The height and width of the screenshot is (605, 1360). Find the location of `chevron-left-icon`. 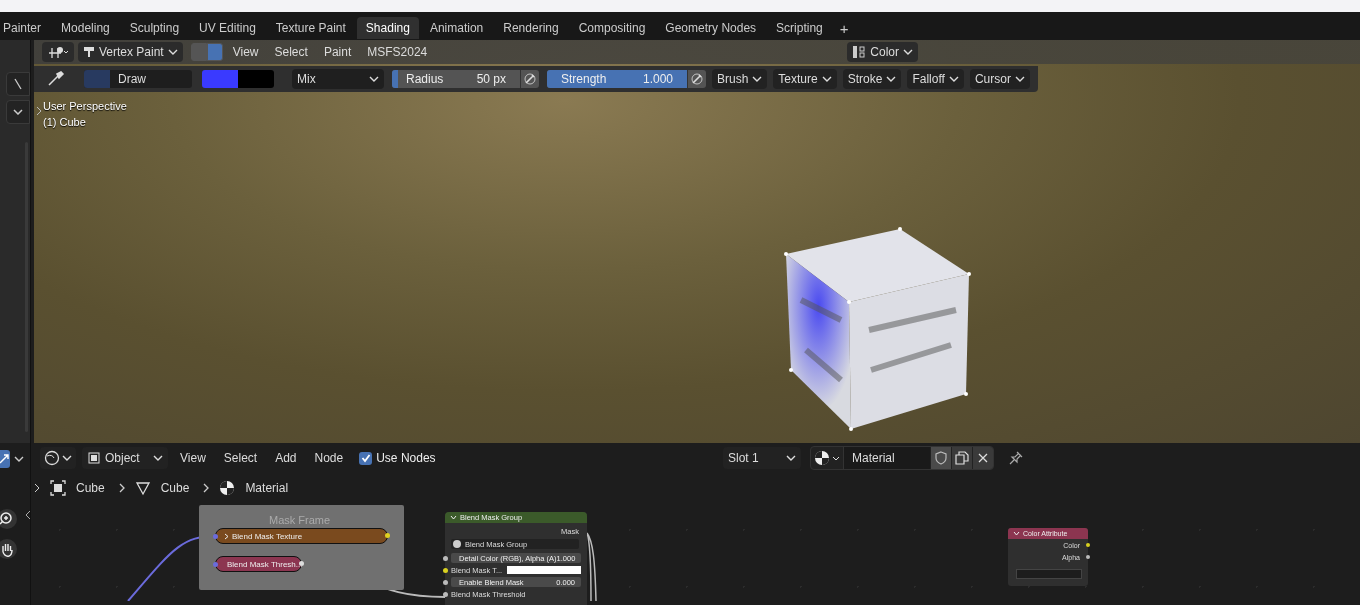

chevron-left-icon is located at coordinates (28, 515).